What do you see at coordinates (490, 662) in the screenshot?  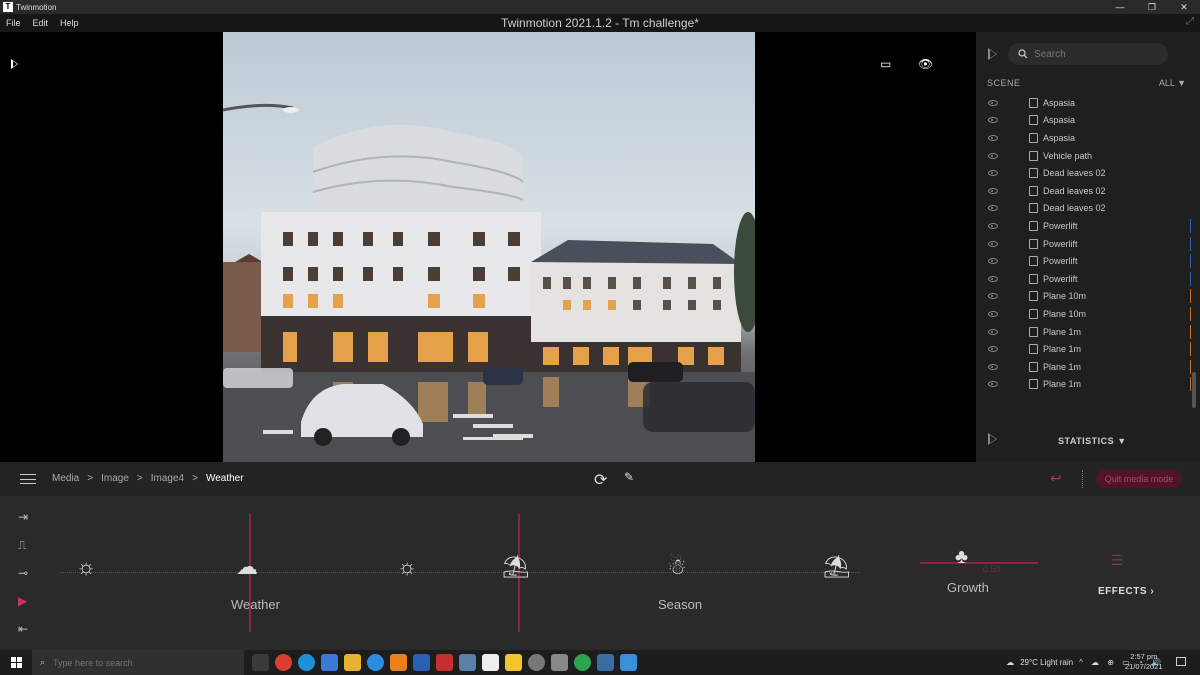 I see `twinmotion-taskbar-icon` at bounding box center [490, 662].